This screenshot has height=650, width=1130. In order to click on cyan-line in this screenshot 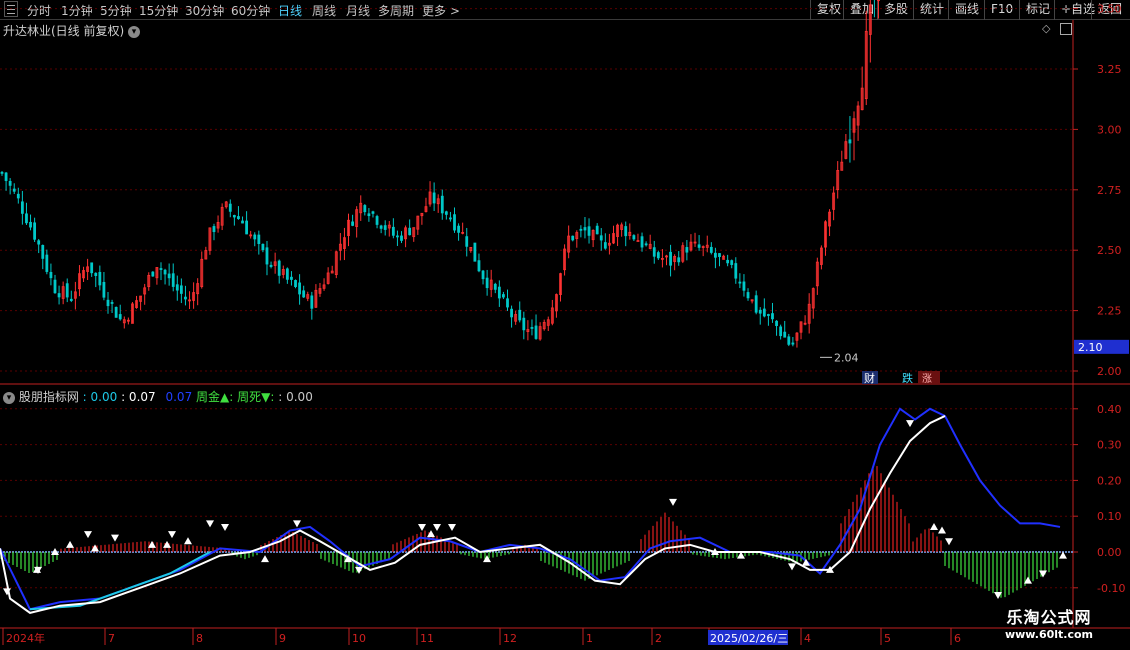, I will do `click(120, 581)`.